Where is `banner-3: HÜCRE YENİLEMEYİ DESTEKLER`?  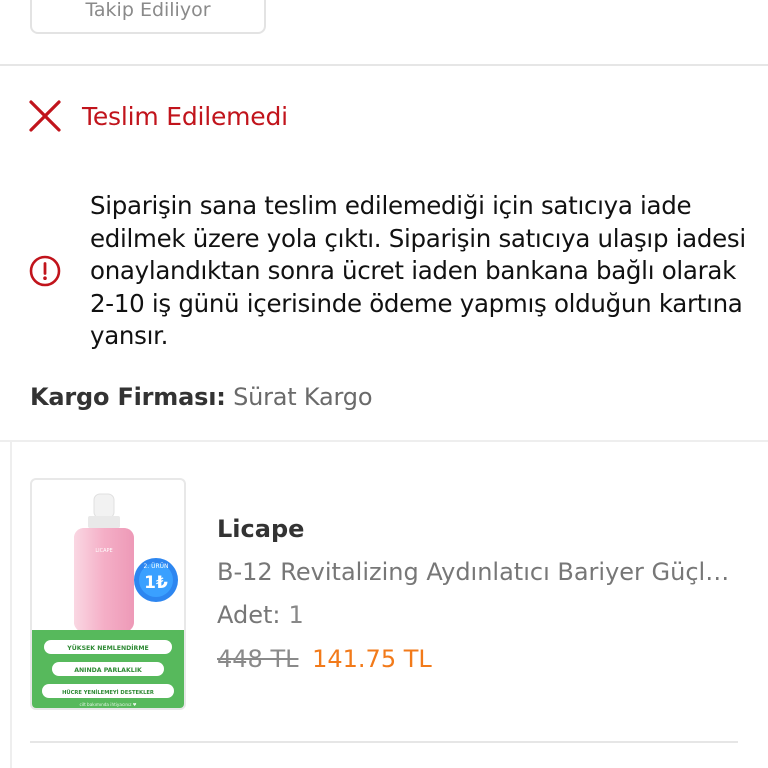
banner-3: HÜCRE YENİLEMEYİ DESTEKLER is located at coordinates (108, 692).